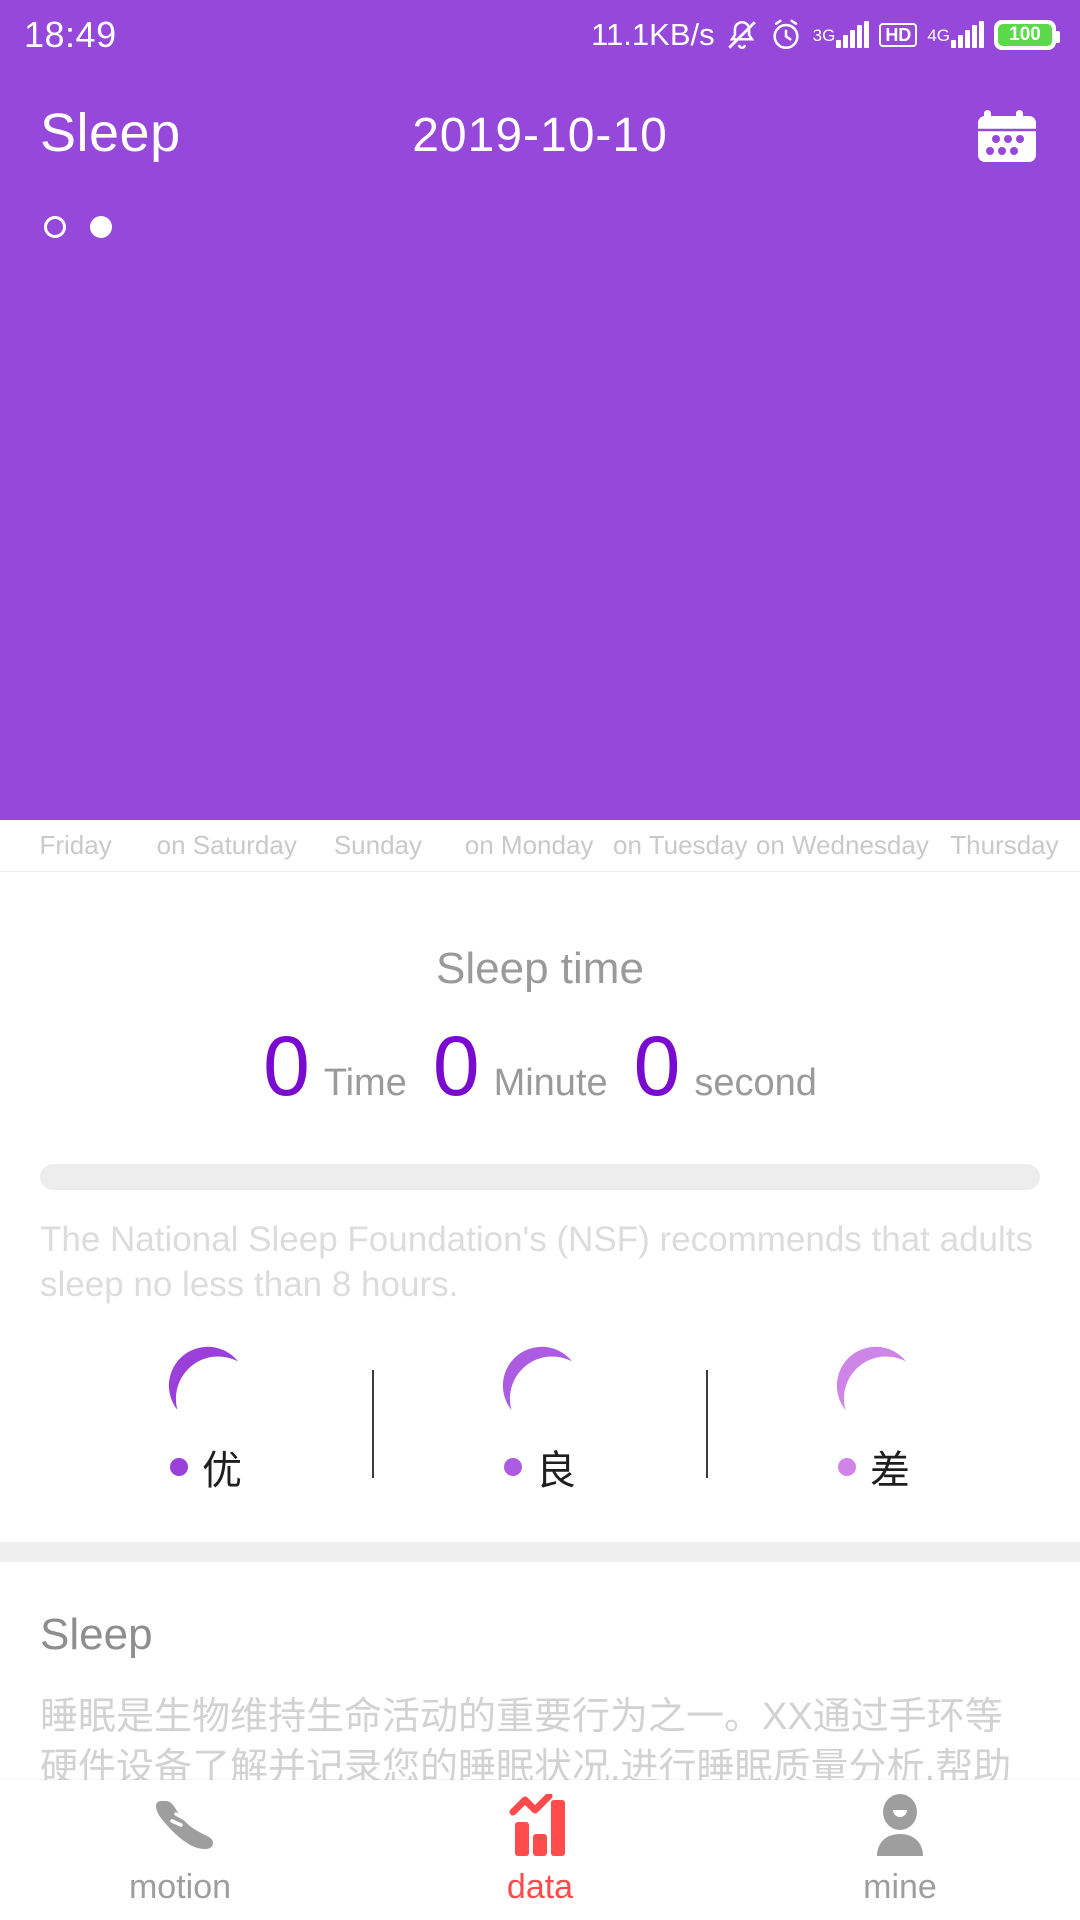 This screenshot has height=1920, width=1080. Describe the element at coordinates (556, 1470) in the screenshot. I see `quality-label: 良` at that location.